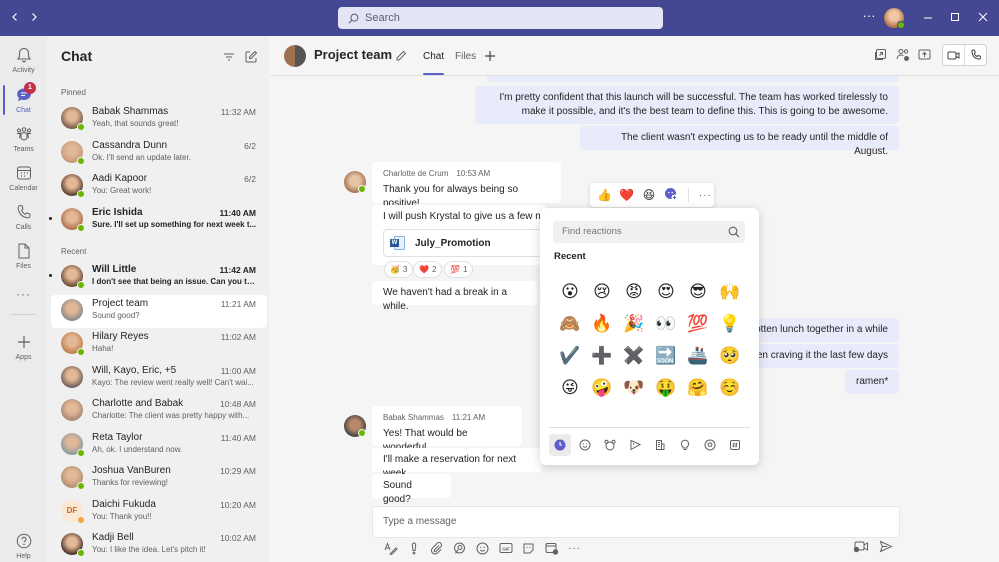  I want to click on emoji-option: 🎉, so click(634, 324).